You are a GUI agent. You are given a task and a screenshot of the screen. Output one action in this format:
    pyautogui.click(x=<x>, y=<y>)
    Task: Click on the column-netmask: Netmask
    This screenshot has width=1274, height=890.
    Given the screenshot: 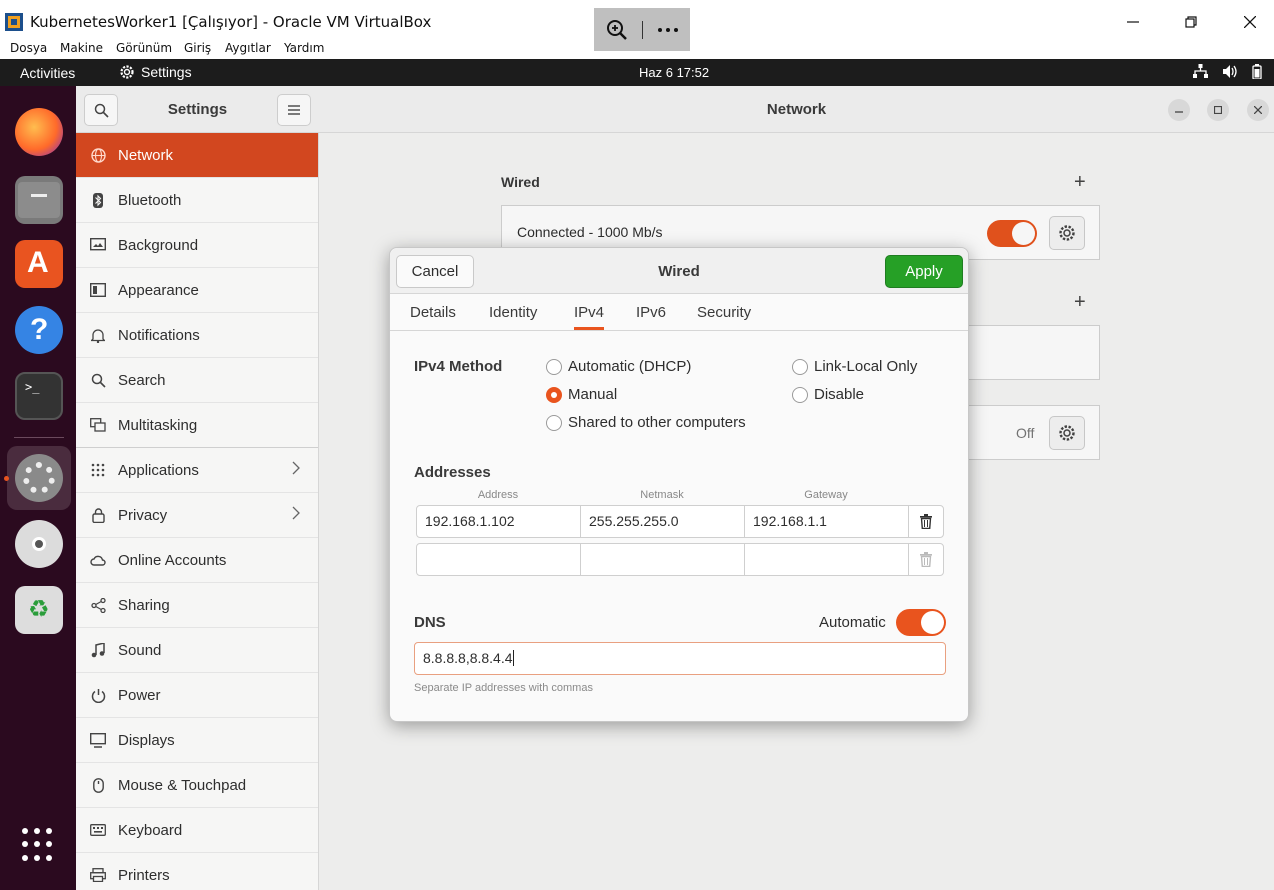 What is the action you would take?
    pyautogui.click(x=662, y=495)
    